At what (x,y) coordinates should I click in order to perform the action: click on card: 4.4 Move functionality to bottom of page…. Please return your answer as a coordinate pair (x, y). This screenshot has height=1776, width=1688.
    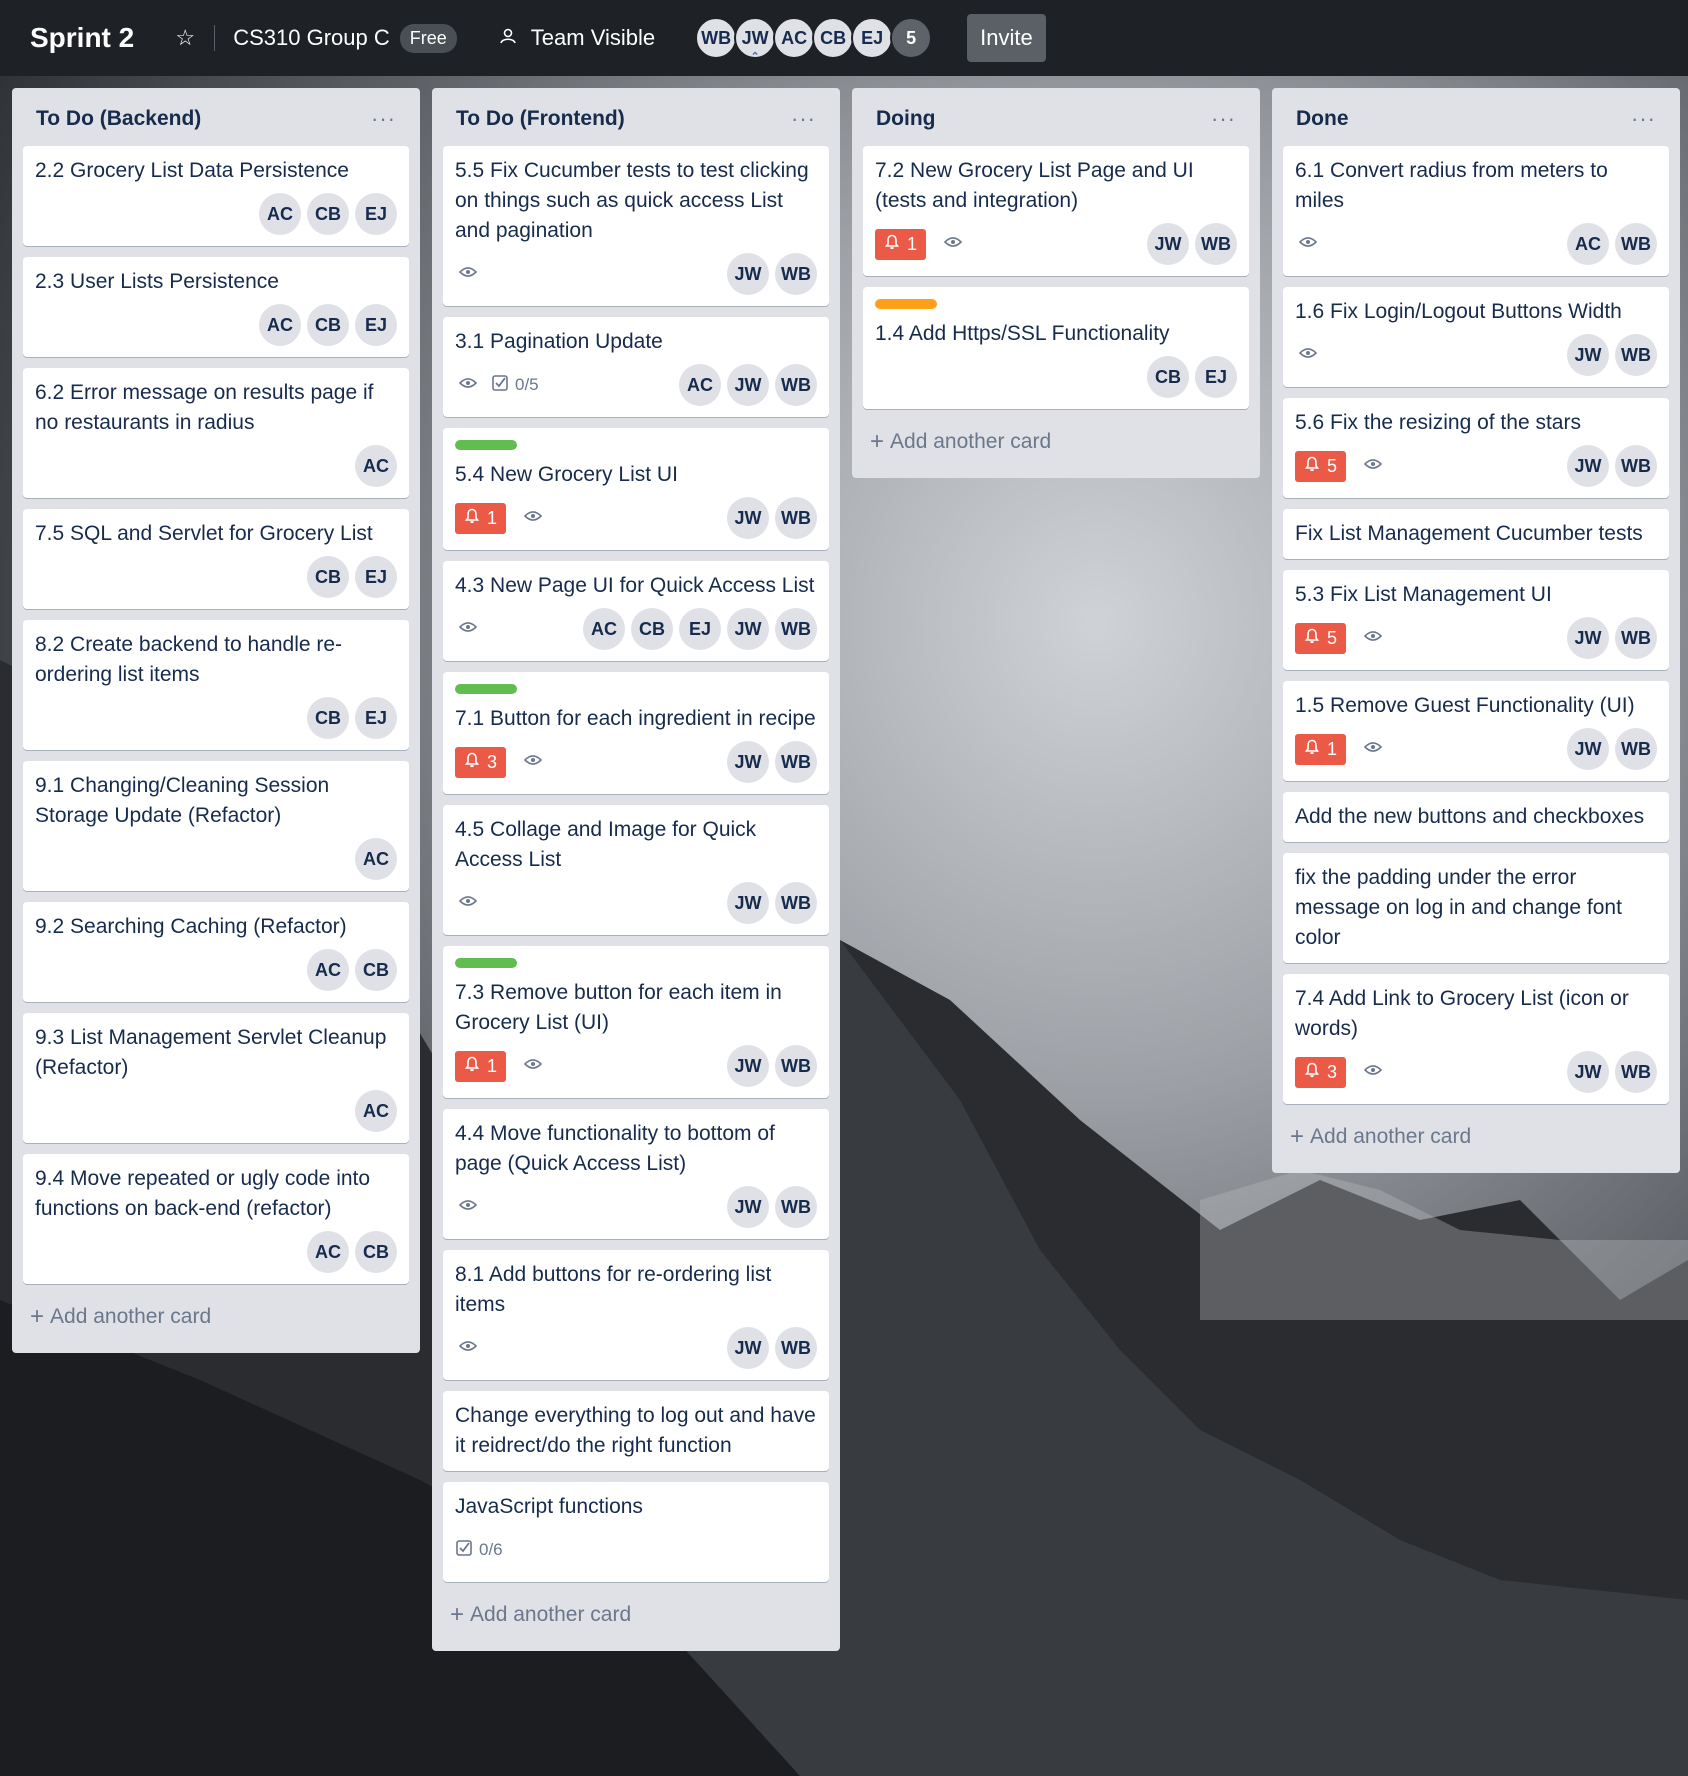
    Looking at the image, I should click on (636, 1174).